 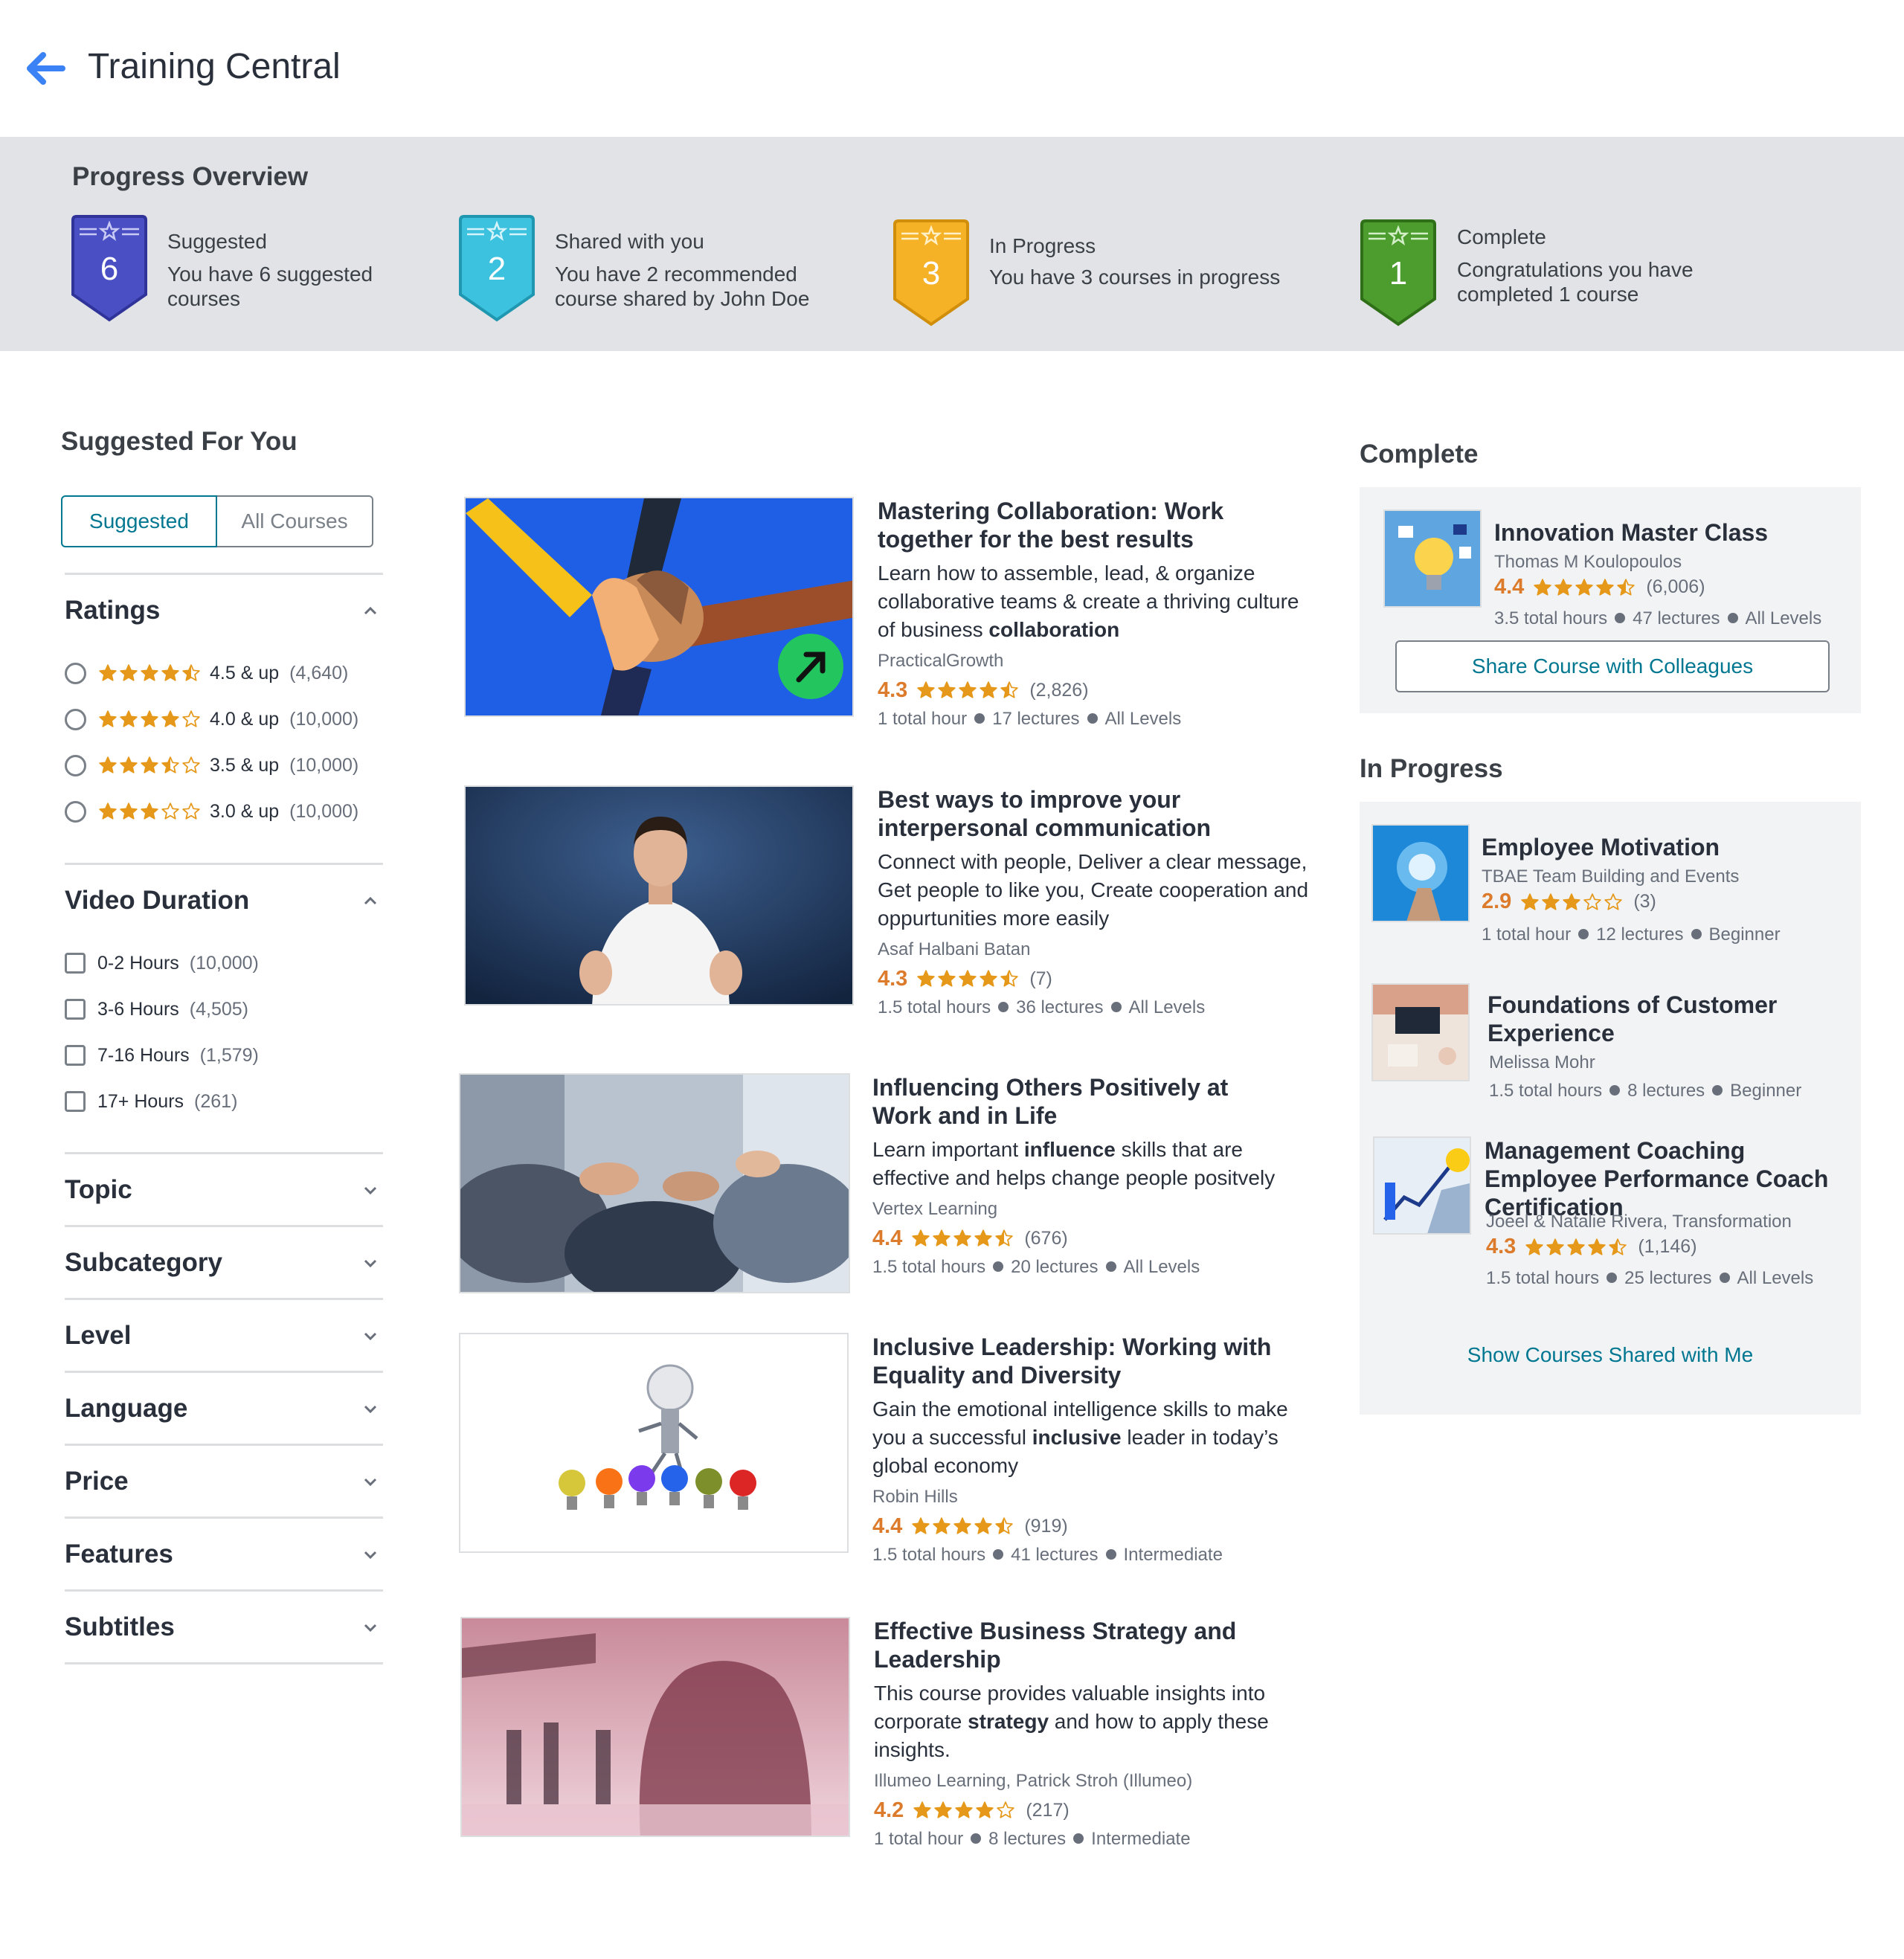 I want to click on course-thumbnail-communication, so click(x=659, y=895).